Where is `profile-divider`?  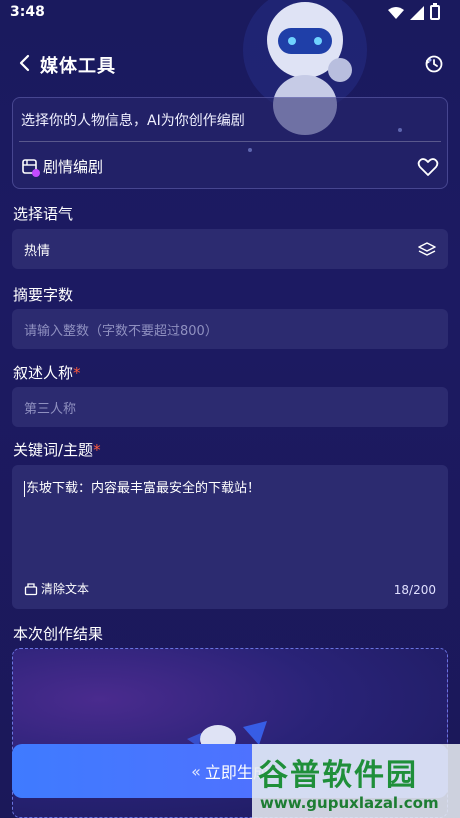 profile-divider is located at coordinates (230, 141).